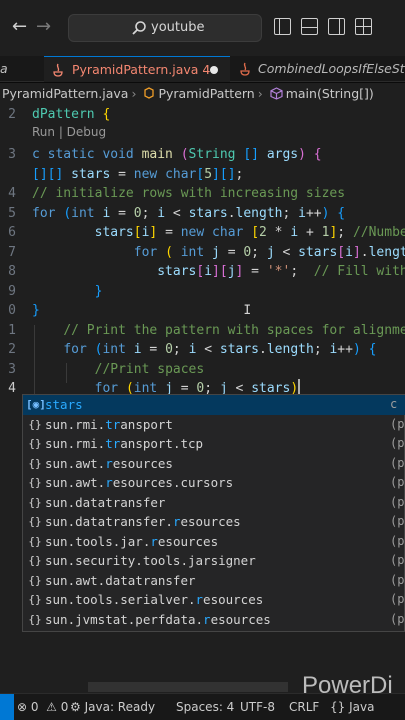 The width and height of the screenshot is (405, 720). Describe the element at coordinates (42, 707) in the screenshot. I see `problems-status: ⊗ 0 ⚠ 0` at that location.